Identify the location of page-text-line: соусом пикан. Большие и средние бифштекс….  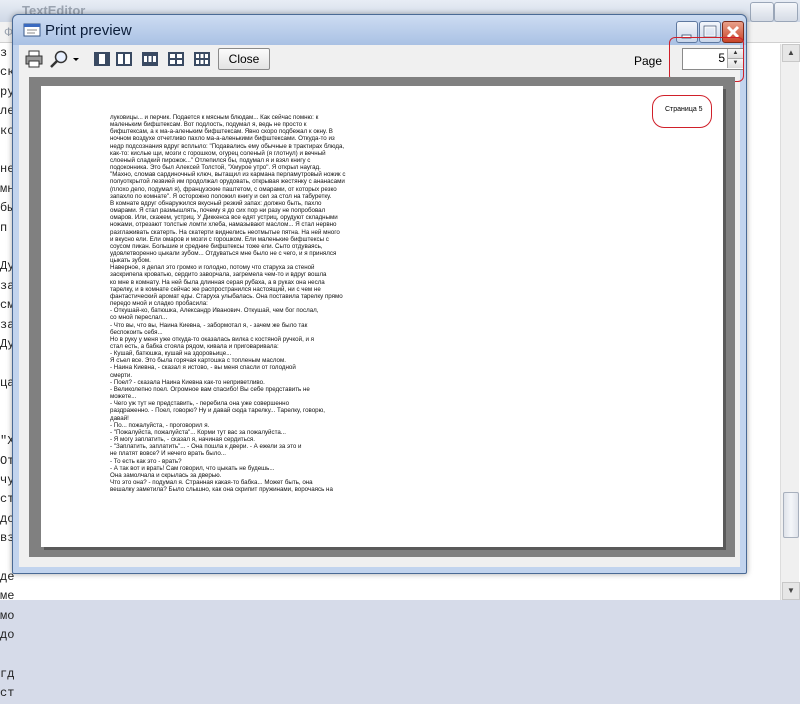
(216, 246).